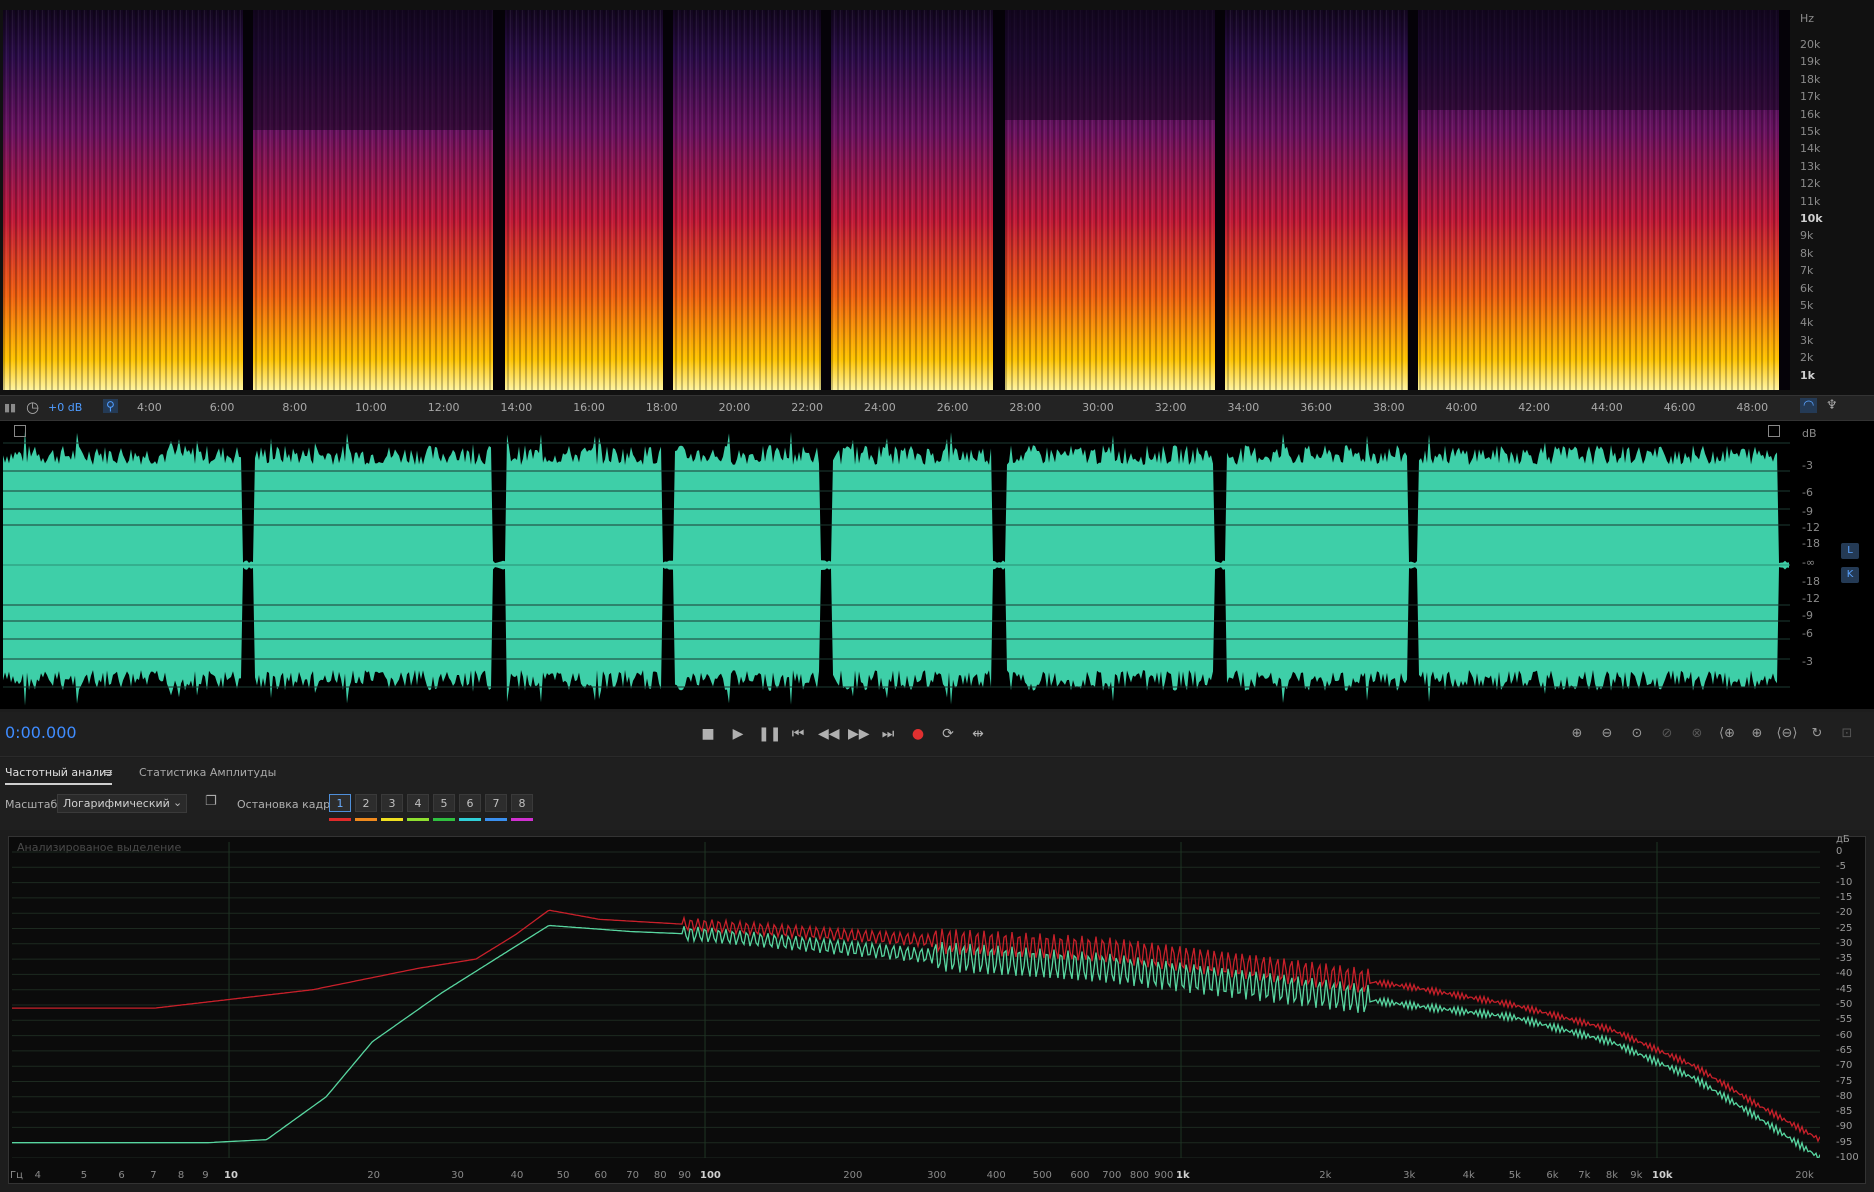 Image resolution: width=1874 pixels, height=1192 pixels. Describe the element at coordinates (1577, 733) in the screenshot. I see `zoom-in-amplitude-icon: ⊕` at that location.